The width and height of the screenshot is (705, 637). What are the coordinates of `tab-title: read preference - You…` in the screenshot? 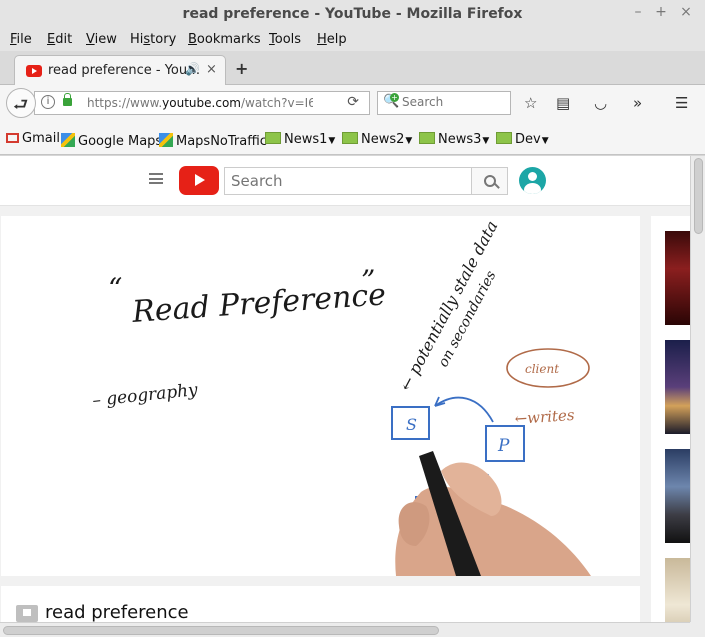 It's located at (124, 70).